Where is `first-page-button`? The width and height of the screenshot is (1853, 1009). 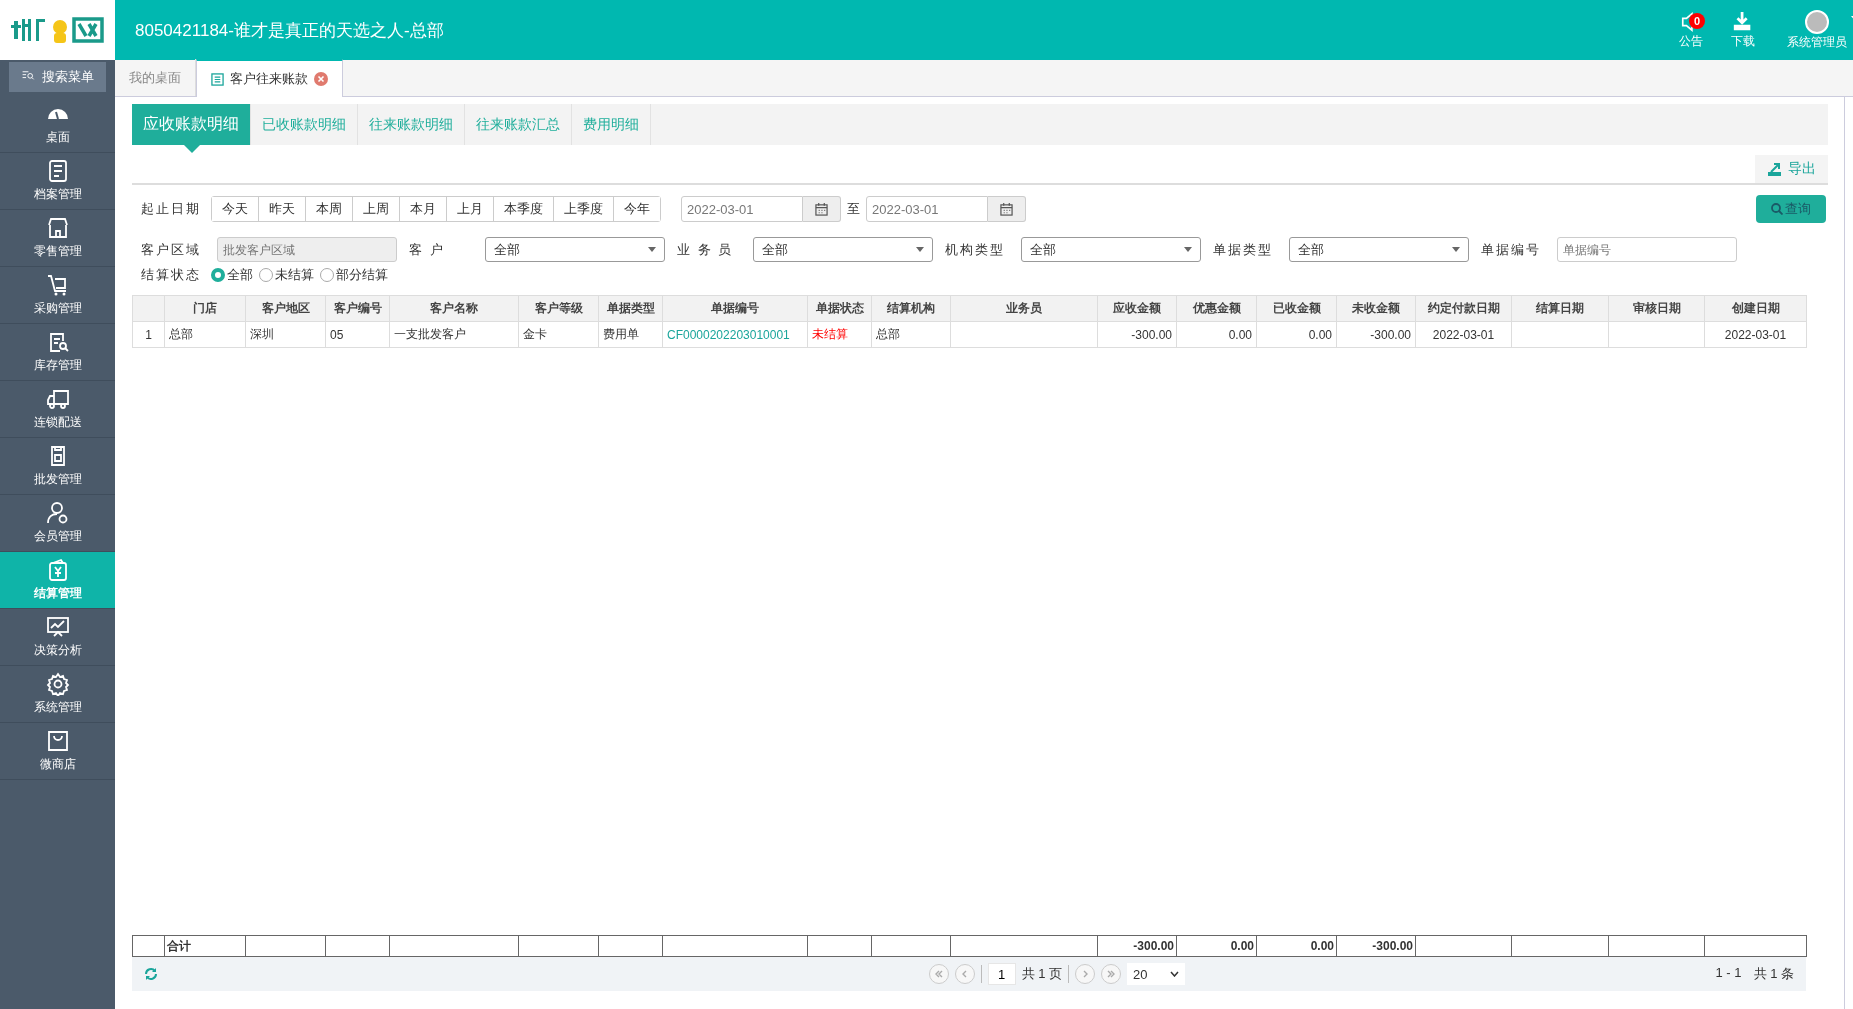 first-page-button is located at coordinates (938, 974).